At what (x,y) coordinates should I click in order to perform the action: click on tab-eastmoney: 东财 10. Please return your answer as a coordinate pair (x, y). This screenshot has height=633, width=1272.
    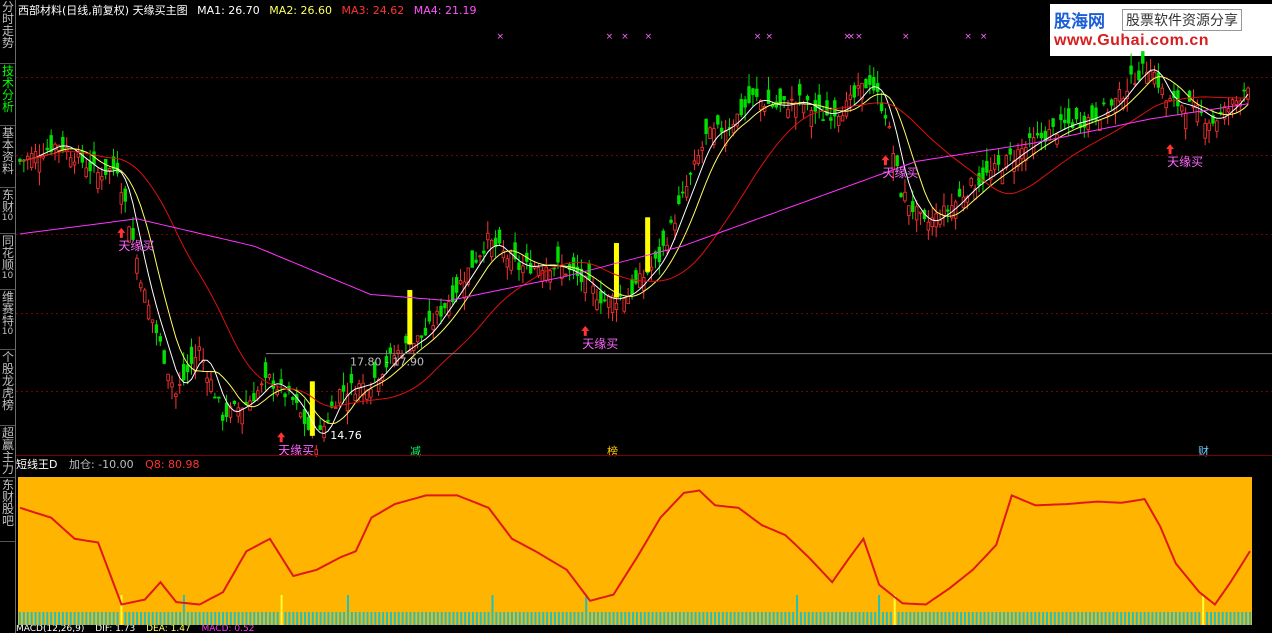
    Looking at the image, I should click on (7, 211).